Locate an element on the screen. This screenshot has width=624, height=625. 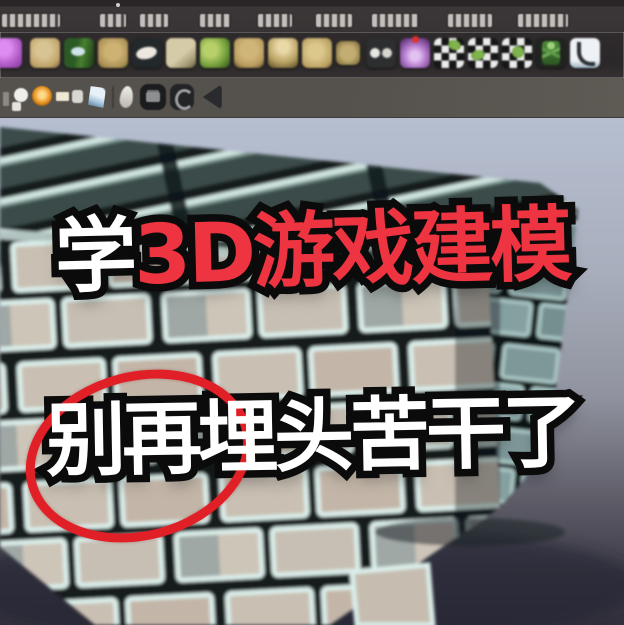
checker-flower-icon is located at coordinates (517, 53).